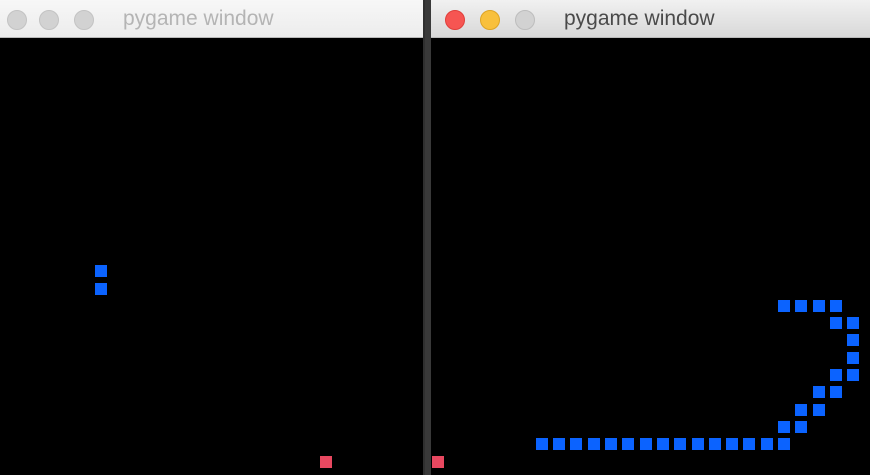  I want to click on right-window-title: pygame window, so click(639, 18).